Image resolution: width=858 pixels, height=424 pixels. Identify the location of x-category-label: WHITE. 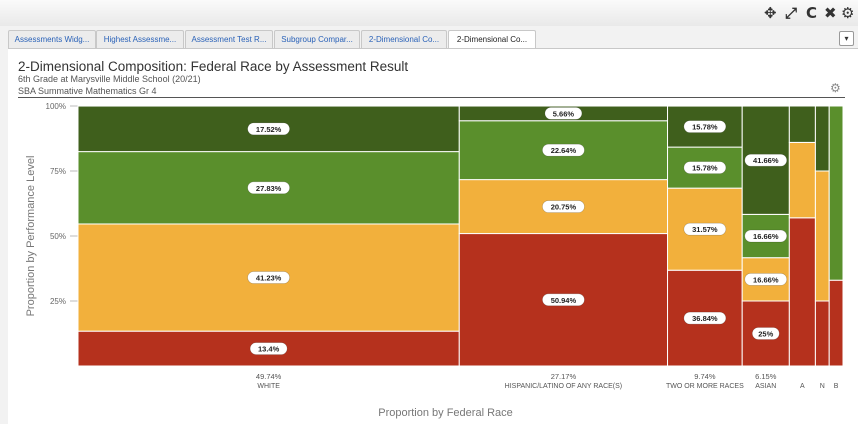
(268, 386).